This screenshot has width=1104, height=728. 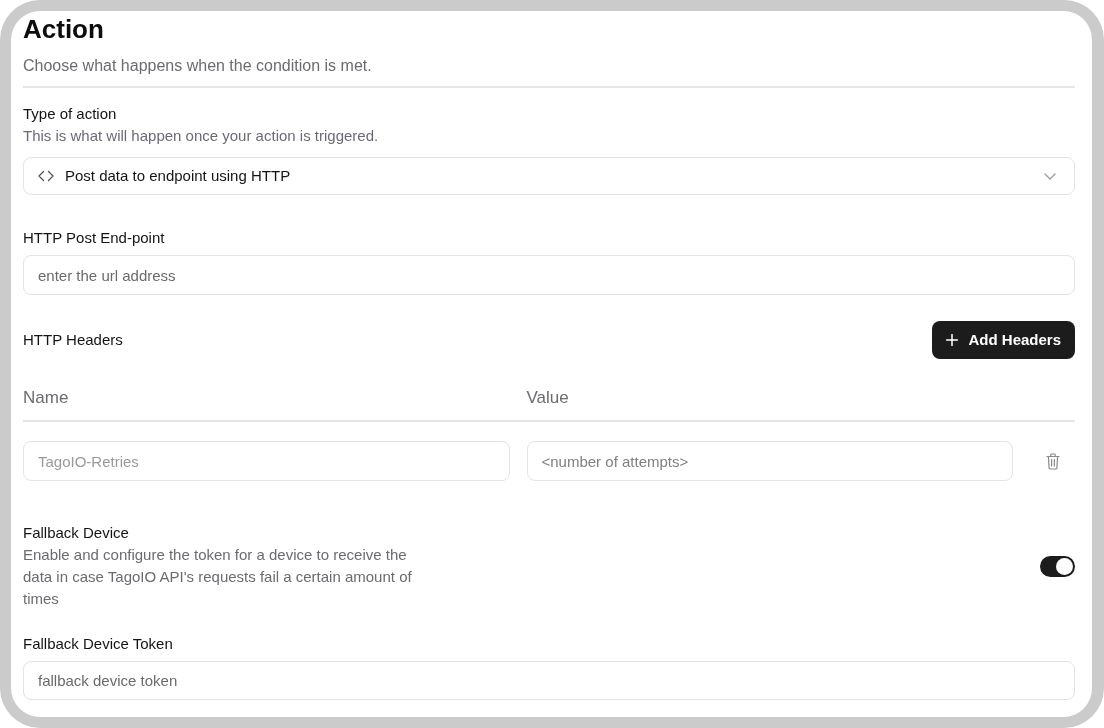 What do you see at coordinates (549, 680) in the screenshot?
I see `token-input-field: fallback device token` at bounding box center [549, 680].